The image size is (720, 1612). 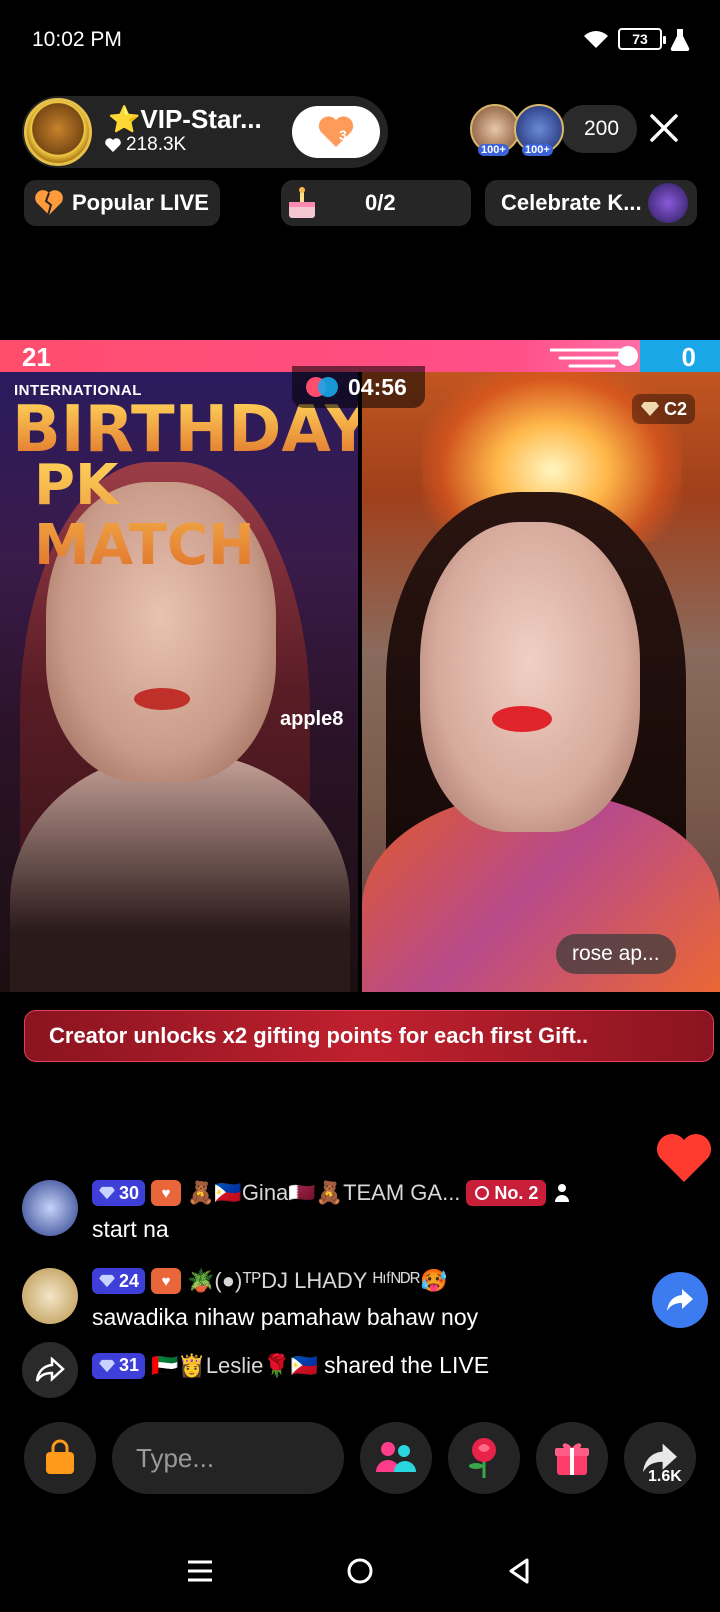 I want to click on share-fab-button, so click(x=680, y=1300).